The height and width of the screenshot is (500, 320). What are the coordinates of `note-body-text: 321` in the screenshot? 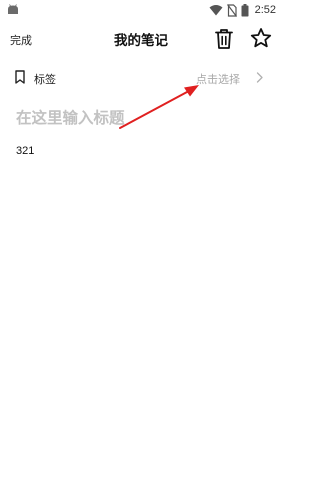 It's located at (25, 151).